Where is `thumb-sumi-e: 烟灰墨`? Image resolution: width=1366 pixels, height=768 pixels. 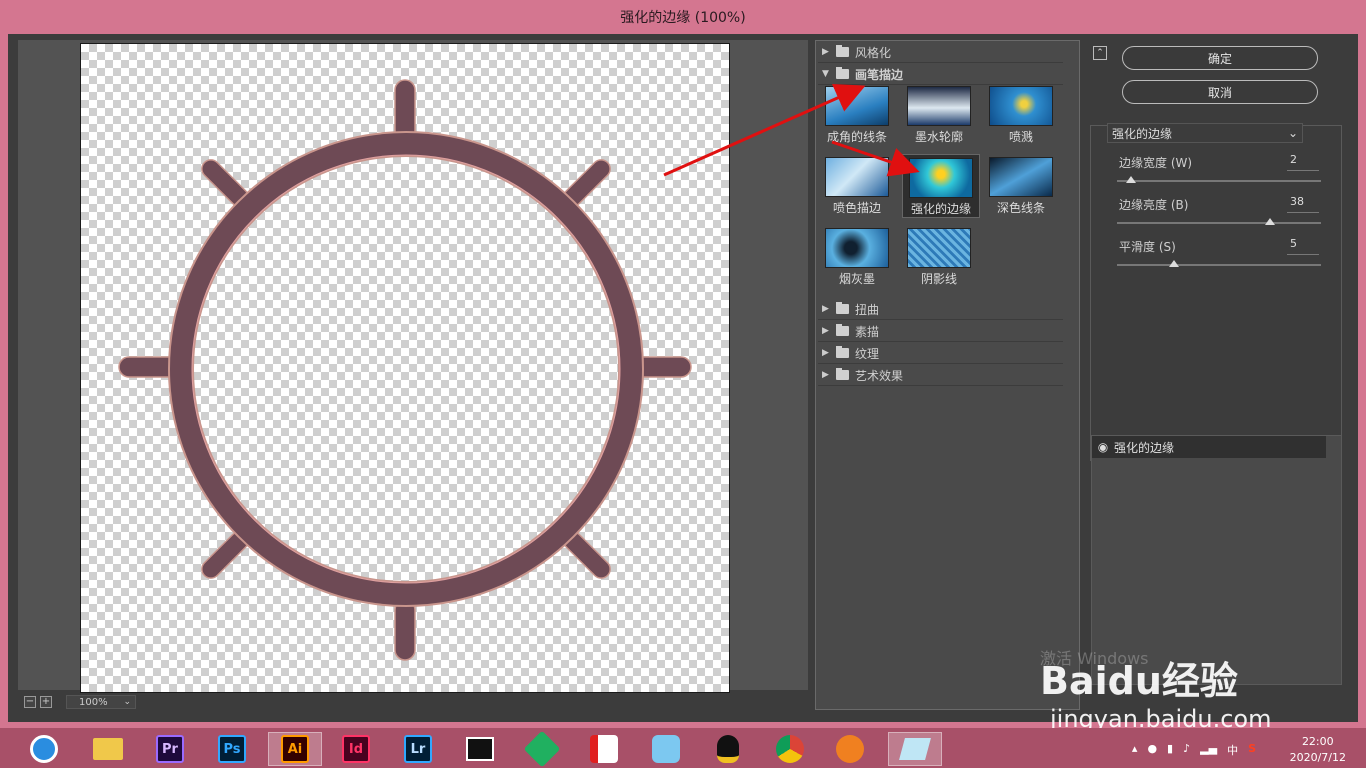 thumb-sumi-e: 烟灰墨 is located at coordinates (857, 257).